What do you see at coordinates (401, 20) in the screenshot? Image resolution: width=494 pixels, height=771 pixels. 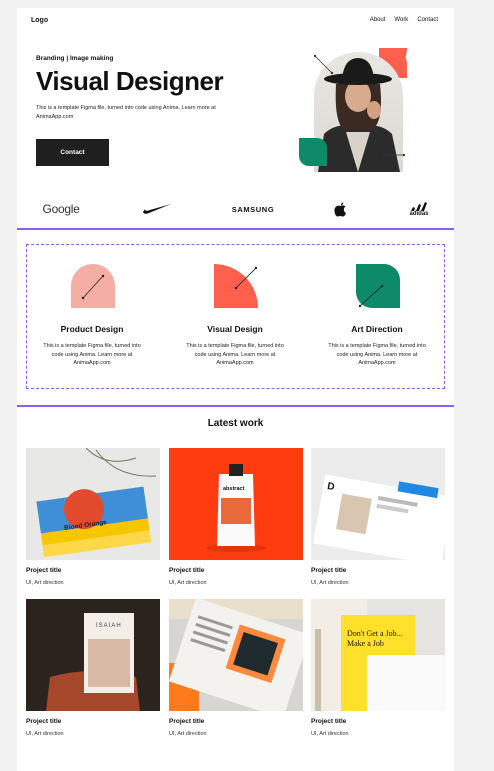 I see `nav-link-work: Work` at bounding box center [401, 20].